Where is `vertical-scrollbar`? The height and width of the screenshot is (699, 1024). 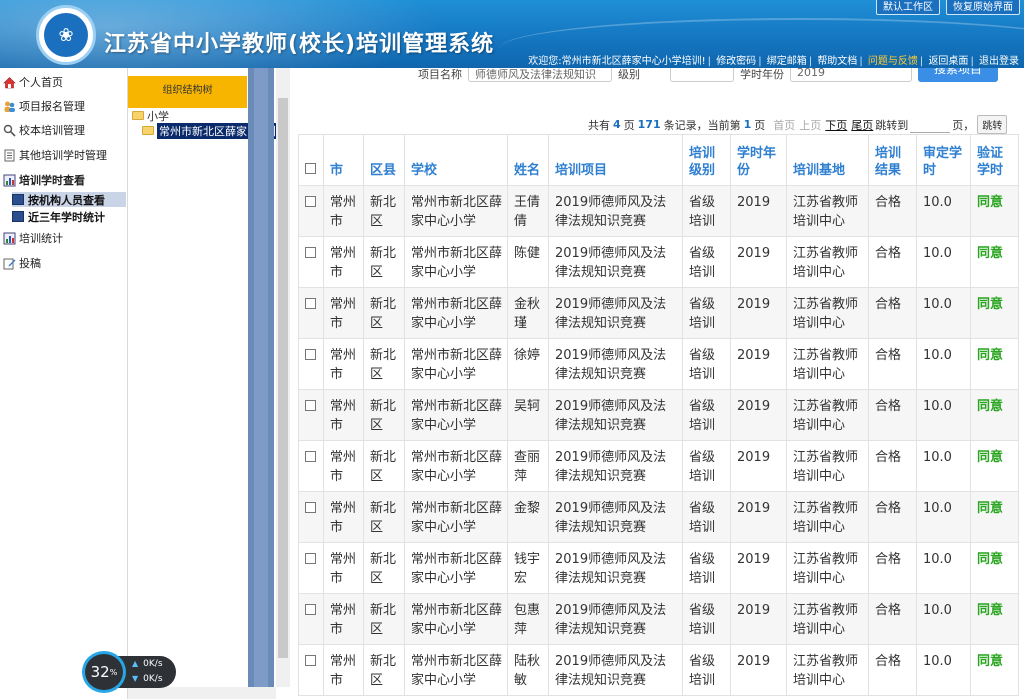 vertical-scrollbar is located at coordinates (283, 377).